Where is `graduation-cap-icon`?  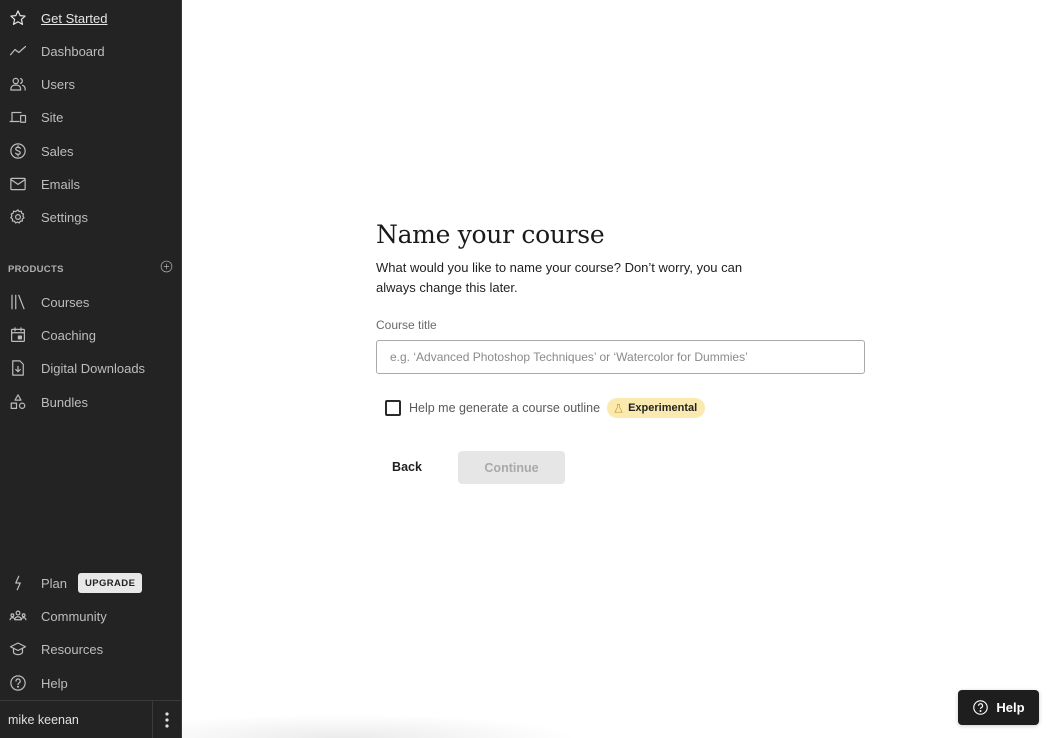 graduation-cap-icon is located at coordinates (18, 649).